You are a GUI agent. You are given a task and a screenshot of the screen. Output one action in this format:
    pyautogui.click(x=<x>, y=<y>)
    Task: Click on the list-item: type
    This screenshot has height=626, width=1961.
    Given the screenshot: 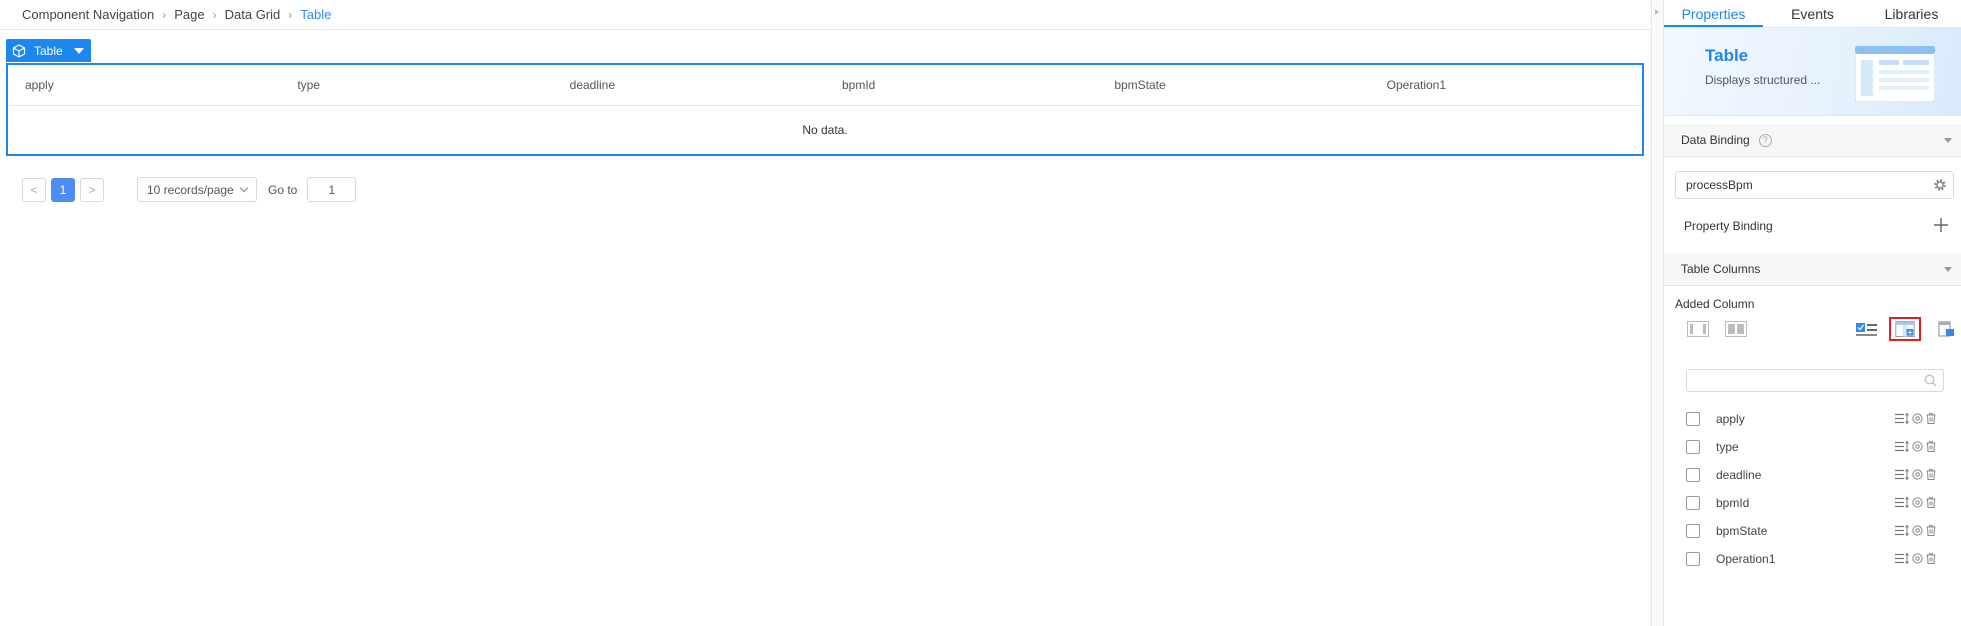 What is the action you would take?
    pyautogui.click(x=1812, y=447)
    